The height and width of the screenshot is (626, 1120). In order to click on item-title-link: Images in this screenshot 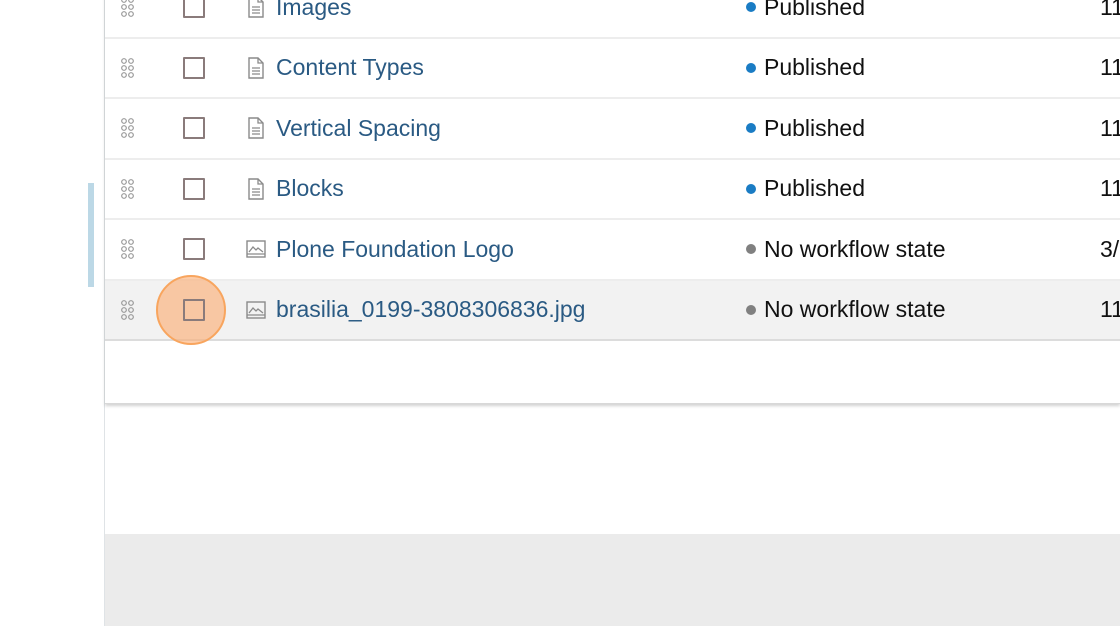, I will do `click(313, 10)`.